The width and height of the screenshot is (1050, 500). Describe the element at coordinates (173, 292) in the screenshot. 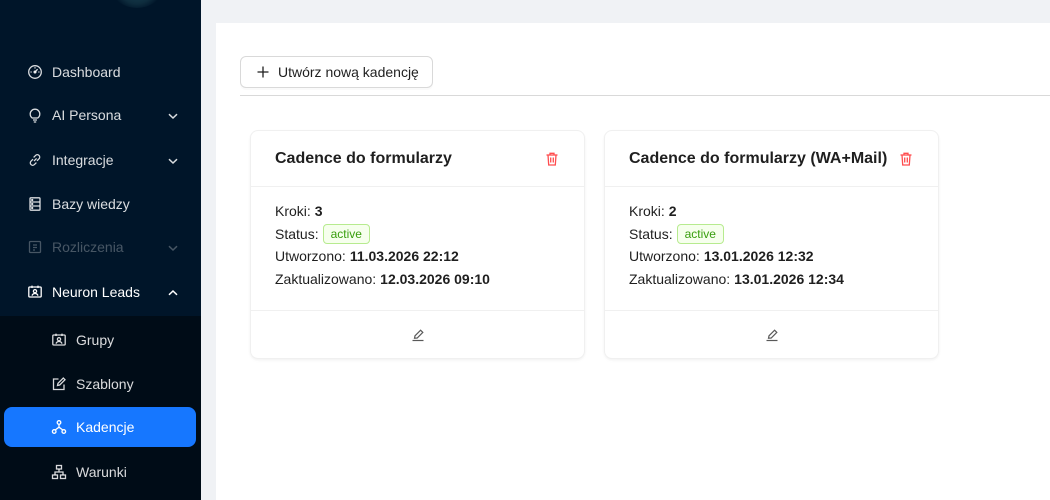

I see `chevron-up-icon` at that location.